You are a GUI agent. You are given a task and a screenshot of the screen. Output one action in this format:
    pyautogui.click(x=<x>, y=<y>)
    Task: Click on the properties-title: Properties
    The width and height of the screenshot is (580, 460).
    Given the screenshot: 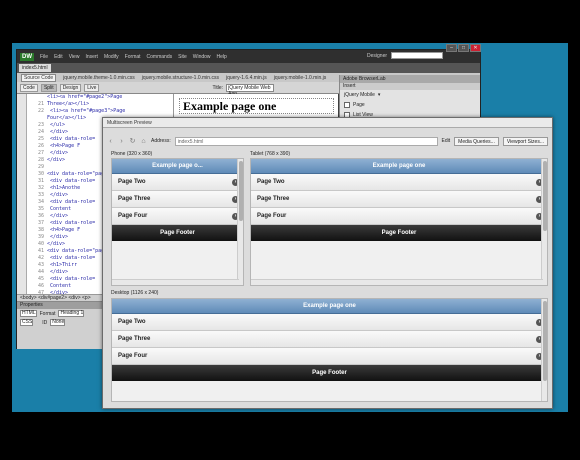 What is the action you would take?
    pyautogui.click(x=61, y=305)
    